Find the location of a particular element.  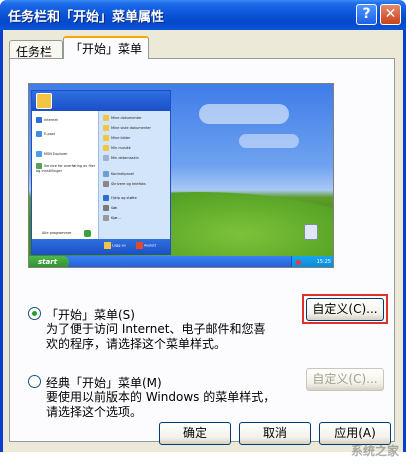

preview-clock: 15:25 is located at coordinates (323, 262).